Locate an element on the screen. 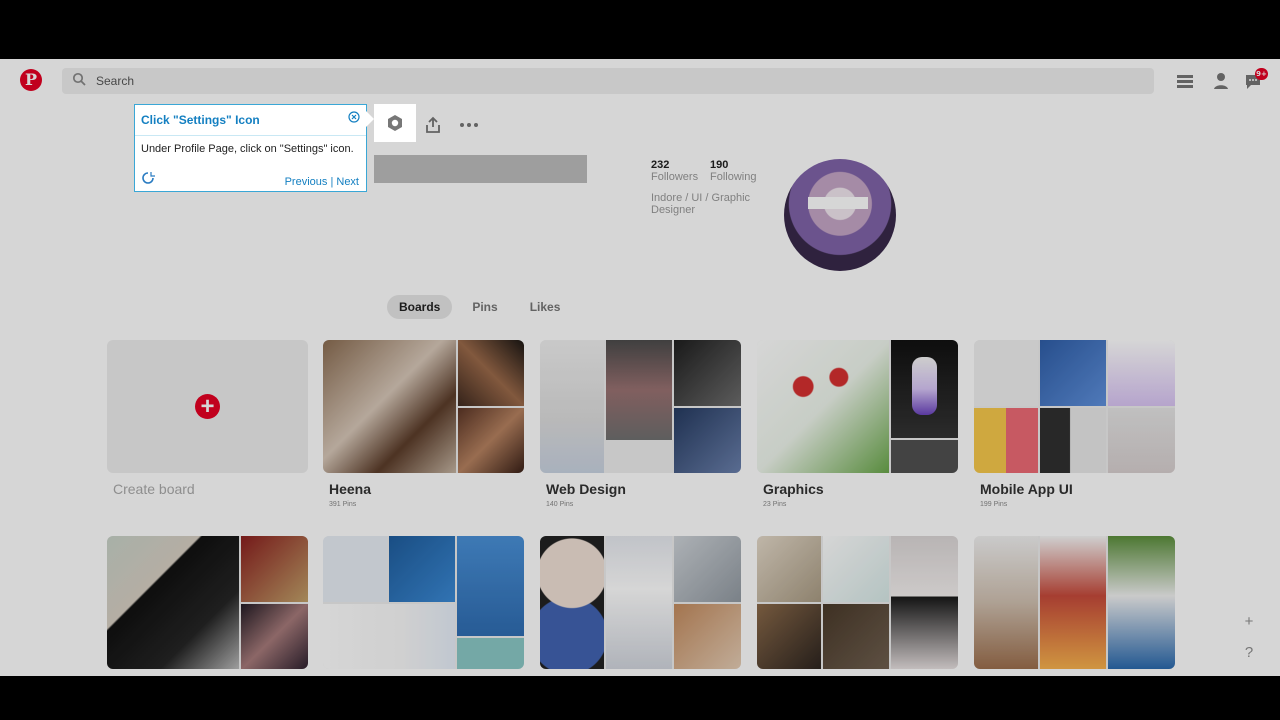  add-floating-button: + is located at coordinates (1249, 622).